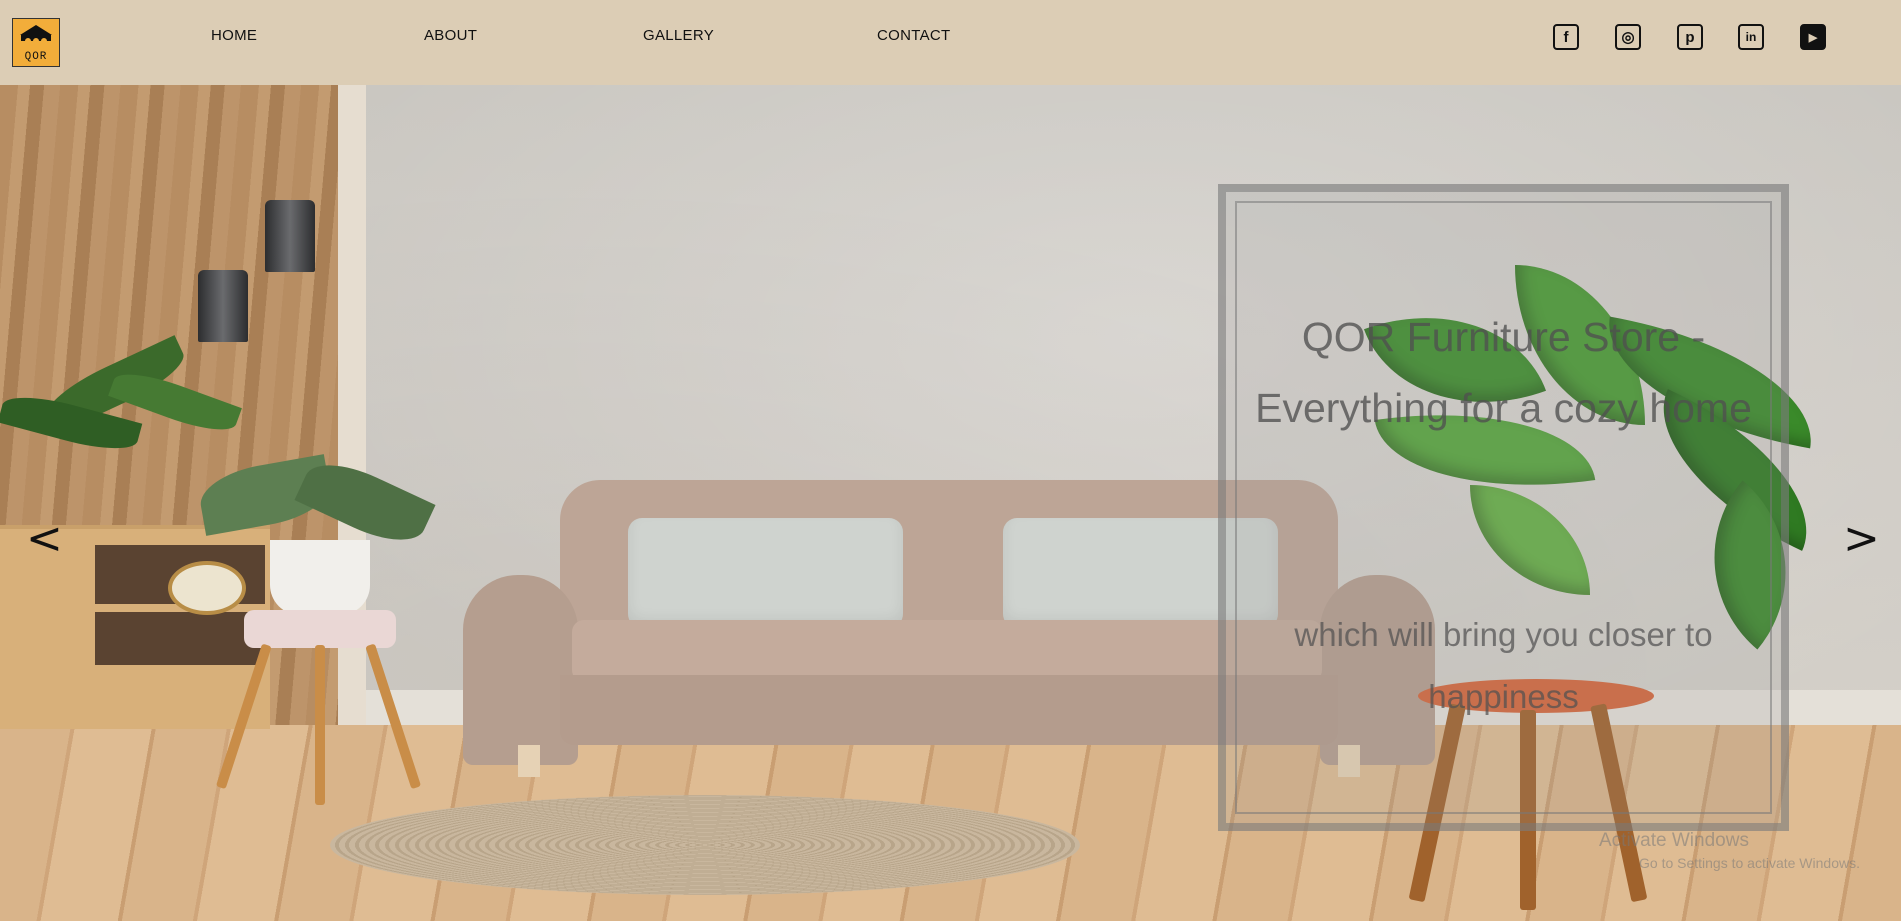 Image resolution: width=1901 pixels, height=921 pixels. Describe the element at coordinates (1690, 37) in the screenshot. I see `pinterest-icon: p` at that location.